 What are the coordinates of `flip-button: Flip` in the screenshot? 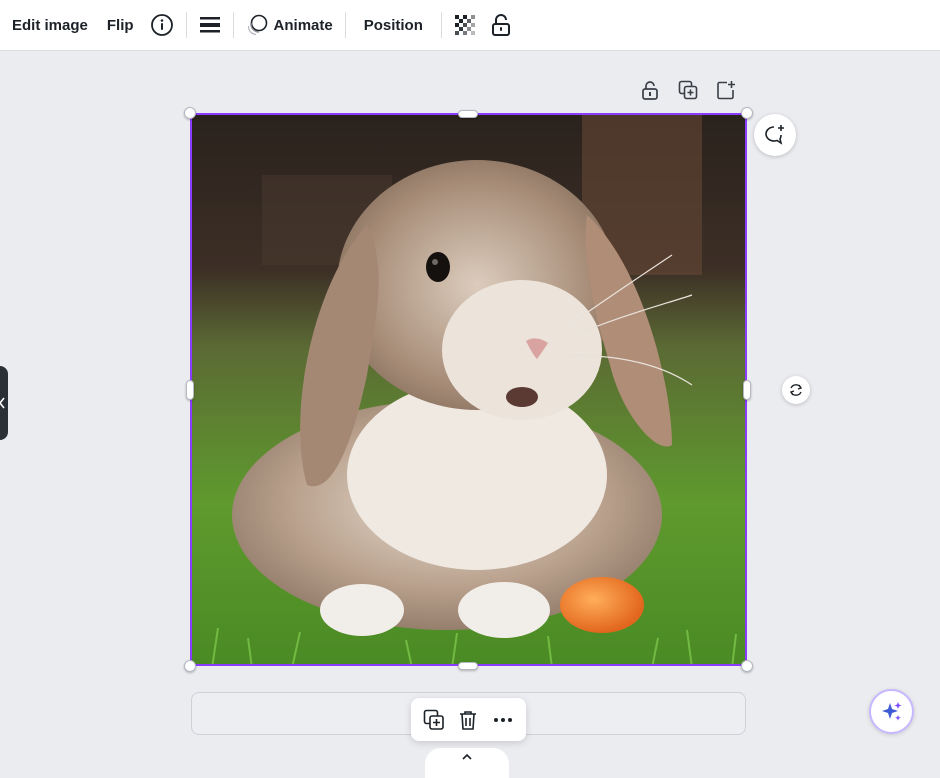 It's located at (120, 25).